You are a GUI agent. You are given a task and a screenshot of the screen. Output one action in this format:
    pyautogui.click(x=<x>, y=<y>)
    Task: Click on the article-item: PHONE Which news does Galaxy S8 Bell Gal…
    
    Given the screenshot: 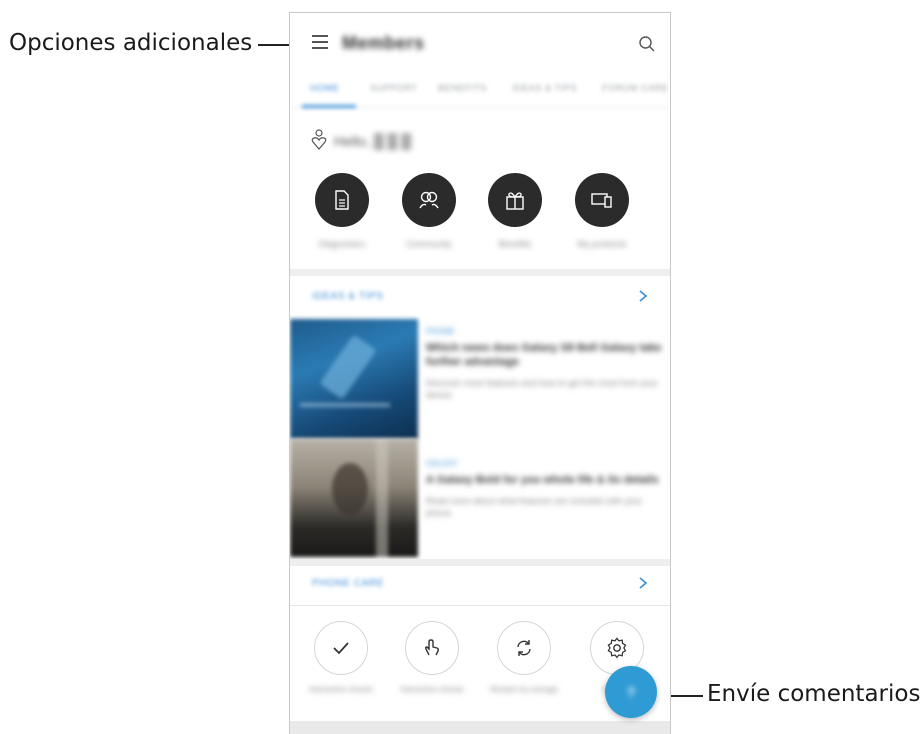 What is the action you would take?
    pyautogui.click(x=544, y=364)
    